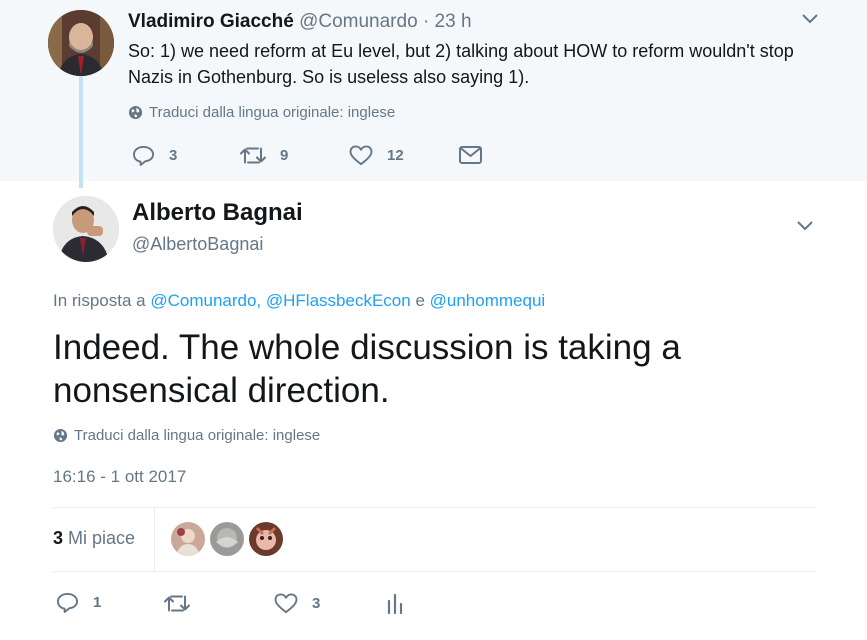 This screenshot has height=640, width=867. I want to click on retweet-button, so click(184, 603).